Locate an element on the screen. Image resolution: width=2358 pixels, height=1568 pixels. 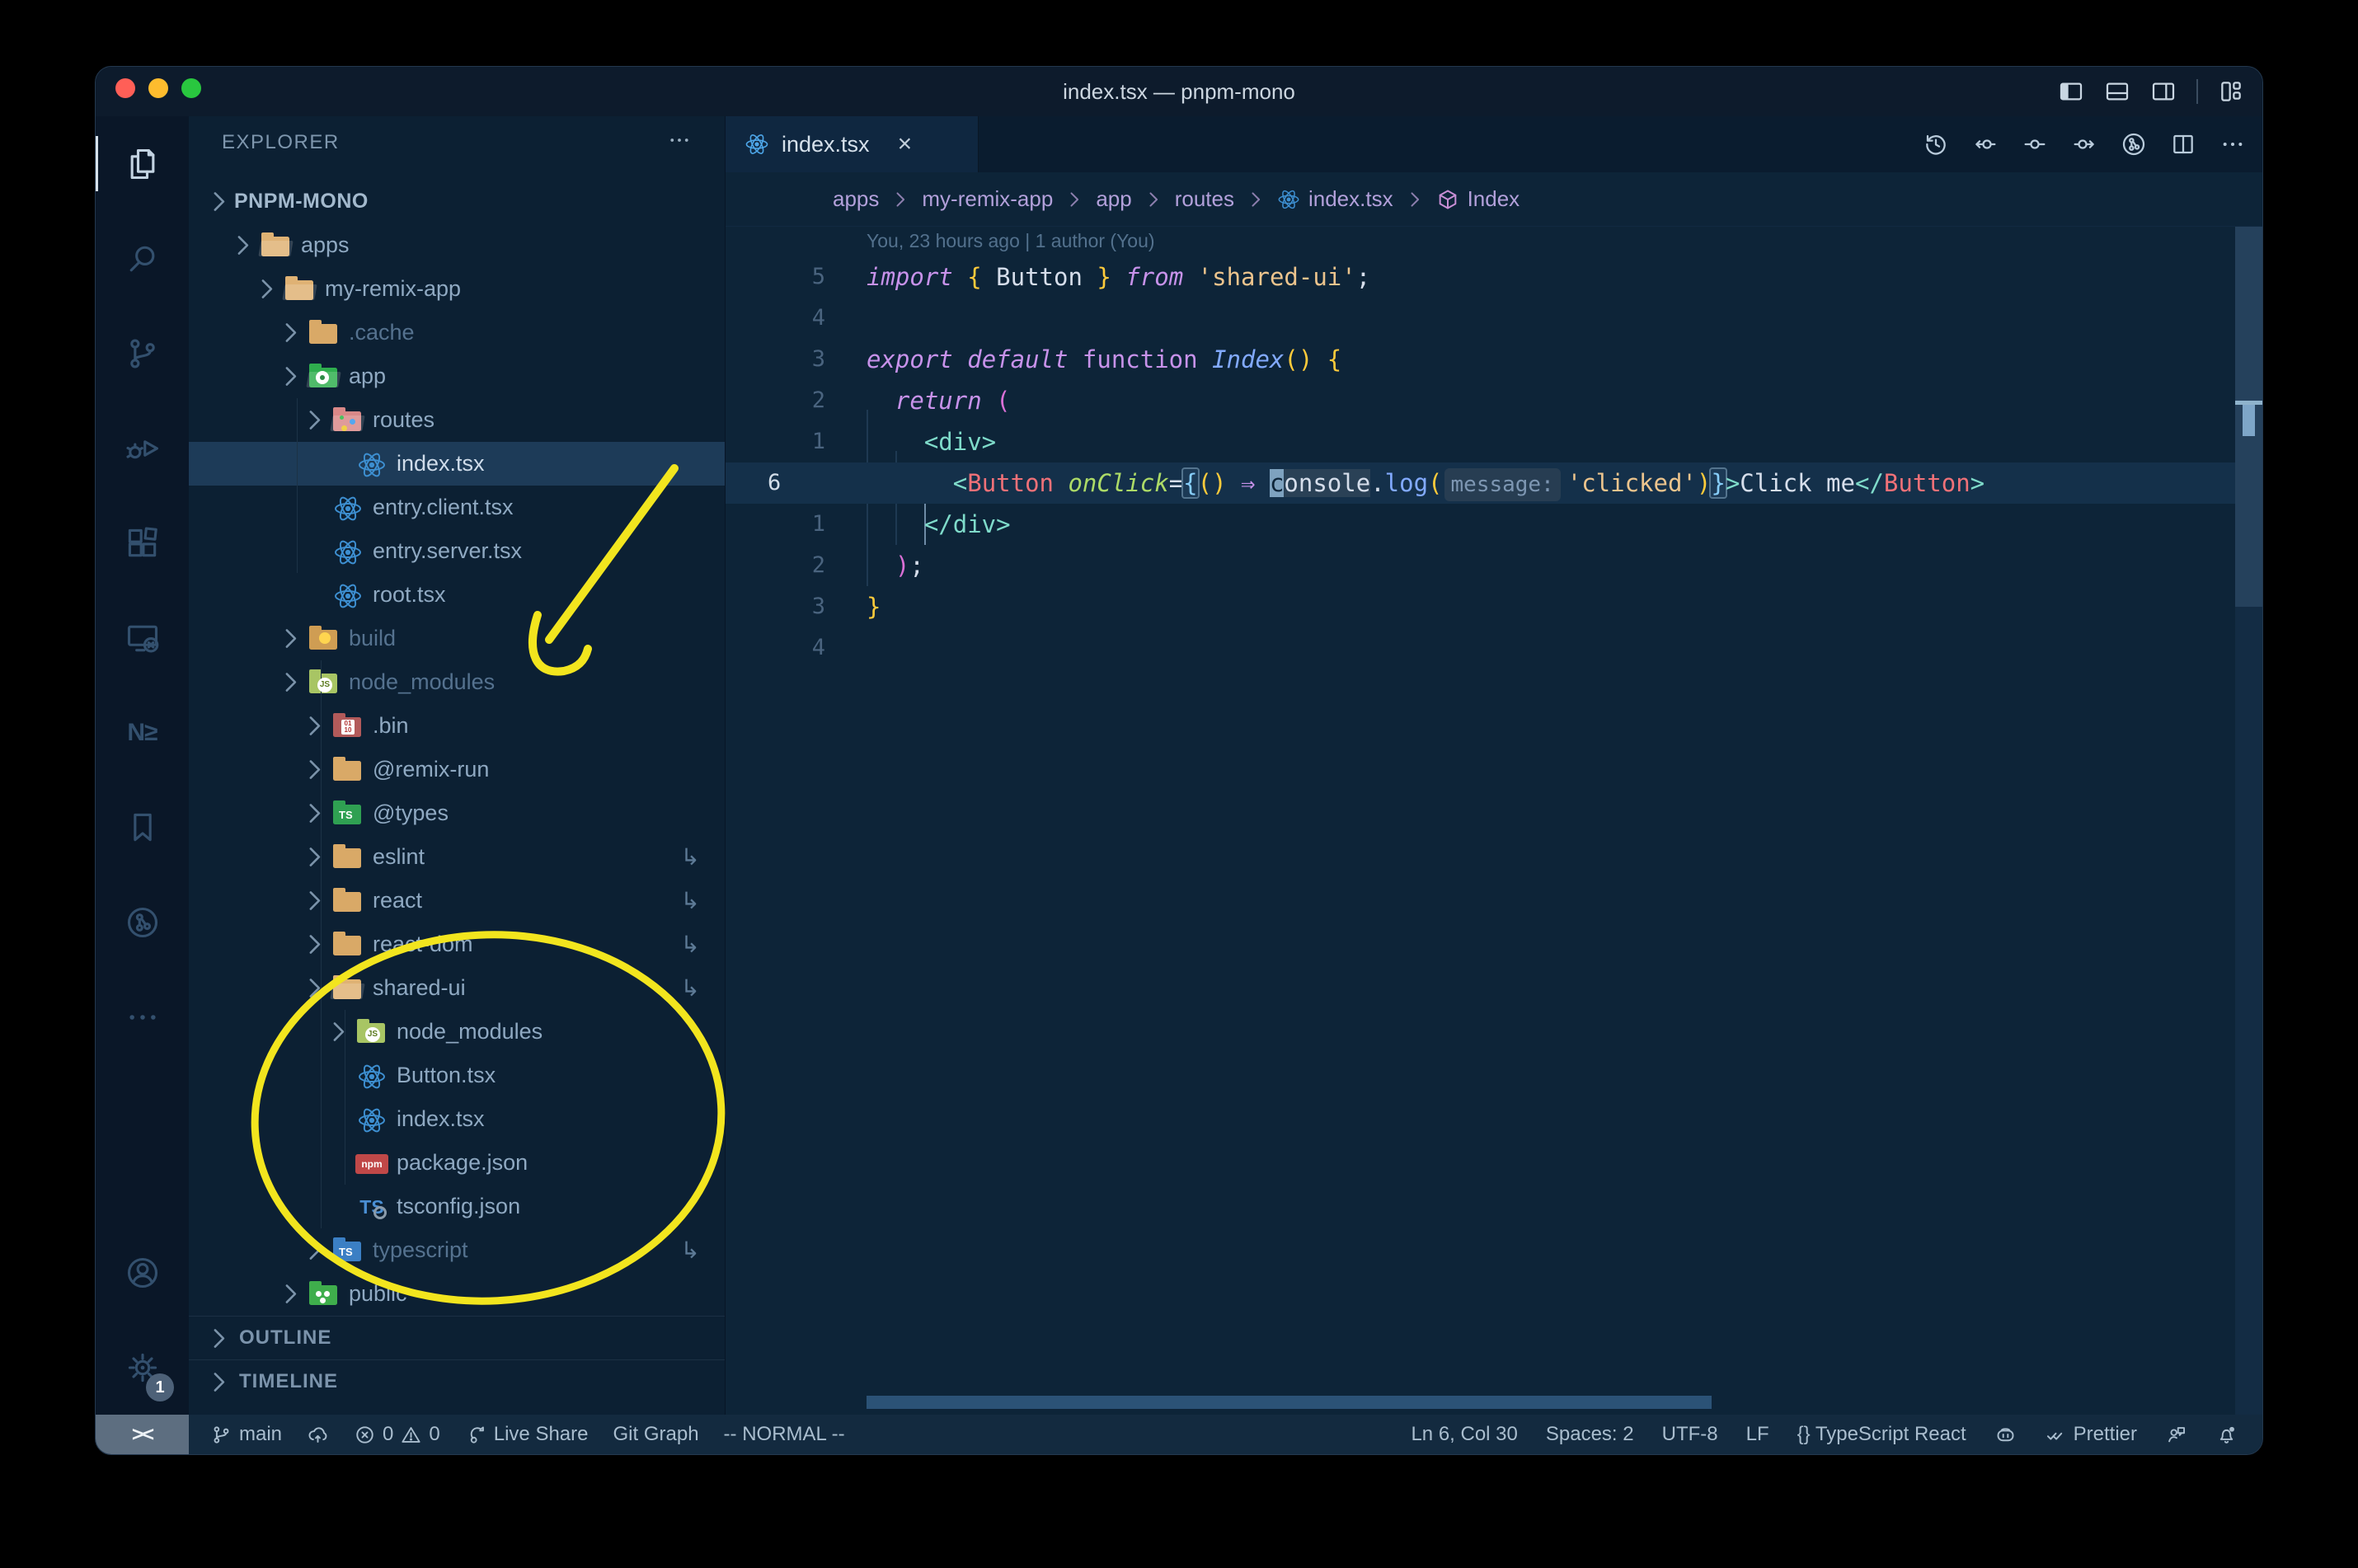
tree-item-routes: routes is located at coordinates (457, 420).